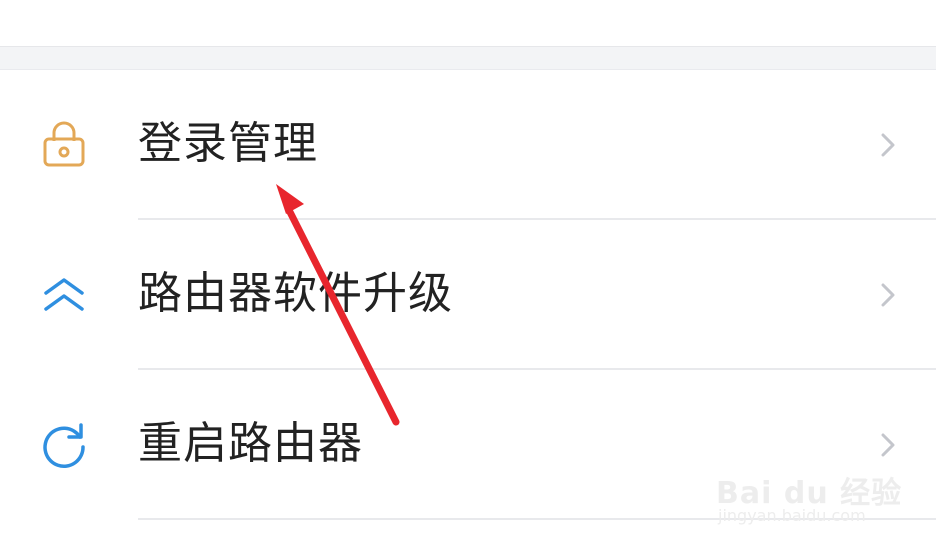 The image size is (936, 548). What do you see at coordinates (468, 58) in the screenshot?
I see `section-separator` at bounding box center [468, 58].